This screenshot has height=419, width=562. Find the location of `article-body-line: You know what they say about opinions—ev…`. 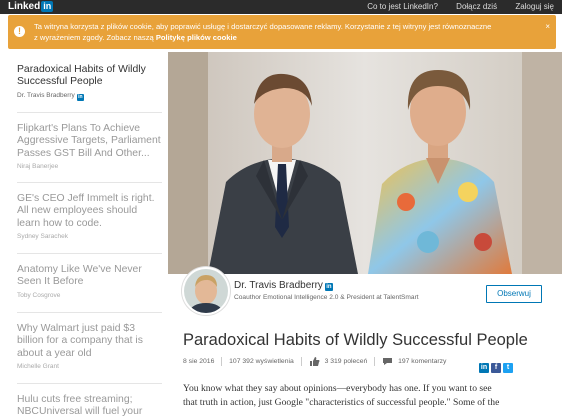

article-body-line: You know what they say about opinions—ev… is located at coordinates (337, 388).